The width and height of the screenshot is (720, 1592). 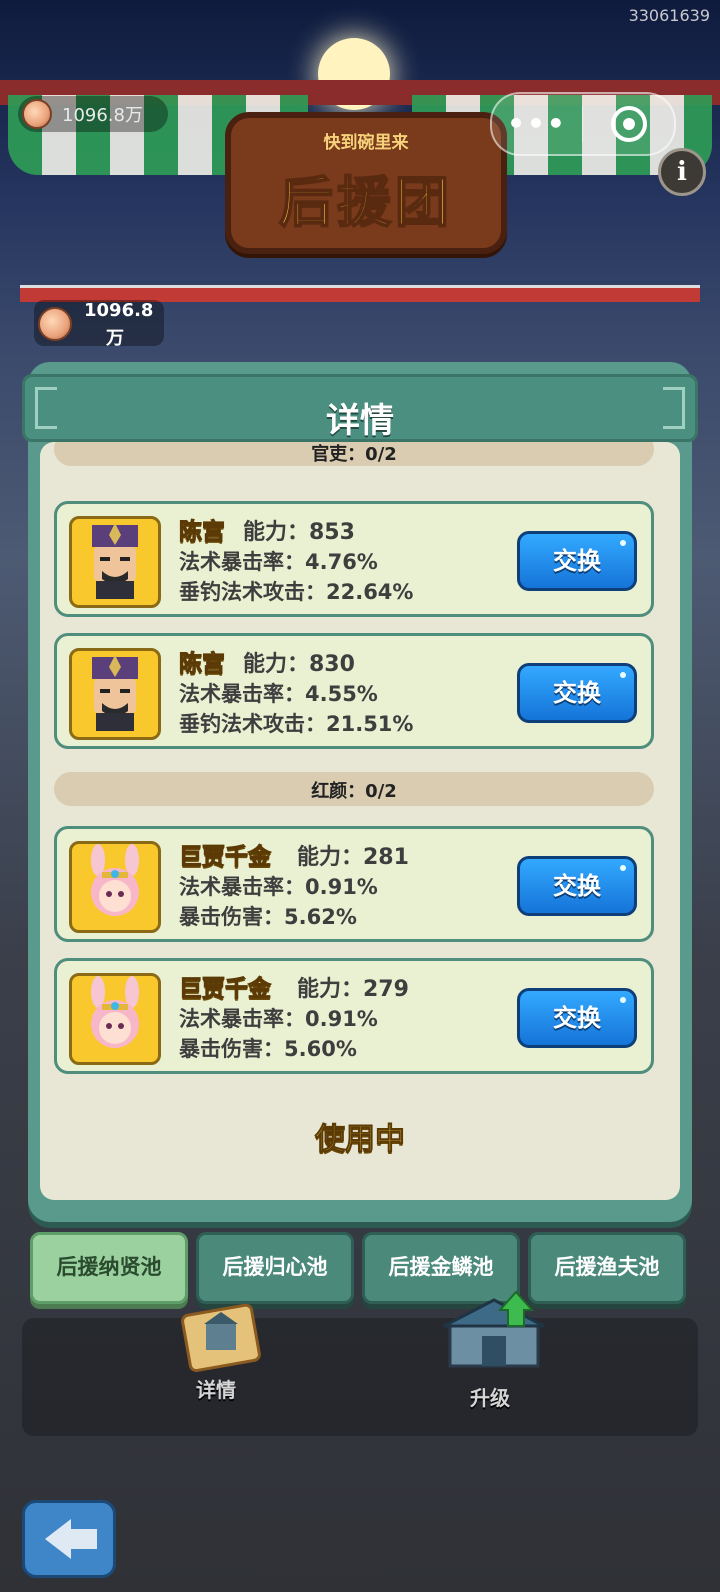 What do you see at coordinates (275, 1268) in the screenshot?
I see `tab-loyalty-pool: 后援归心池` at bounding box center [275, 1268].